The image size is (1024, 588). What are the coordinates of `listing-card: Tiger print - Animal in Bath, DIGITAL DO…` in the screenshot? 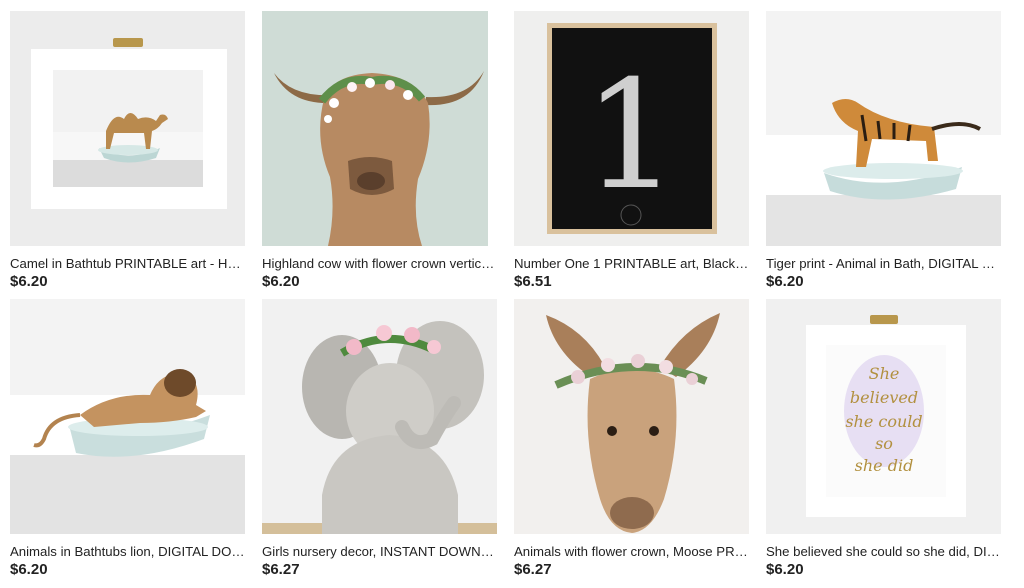 It's located at (883, 155).